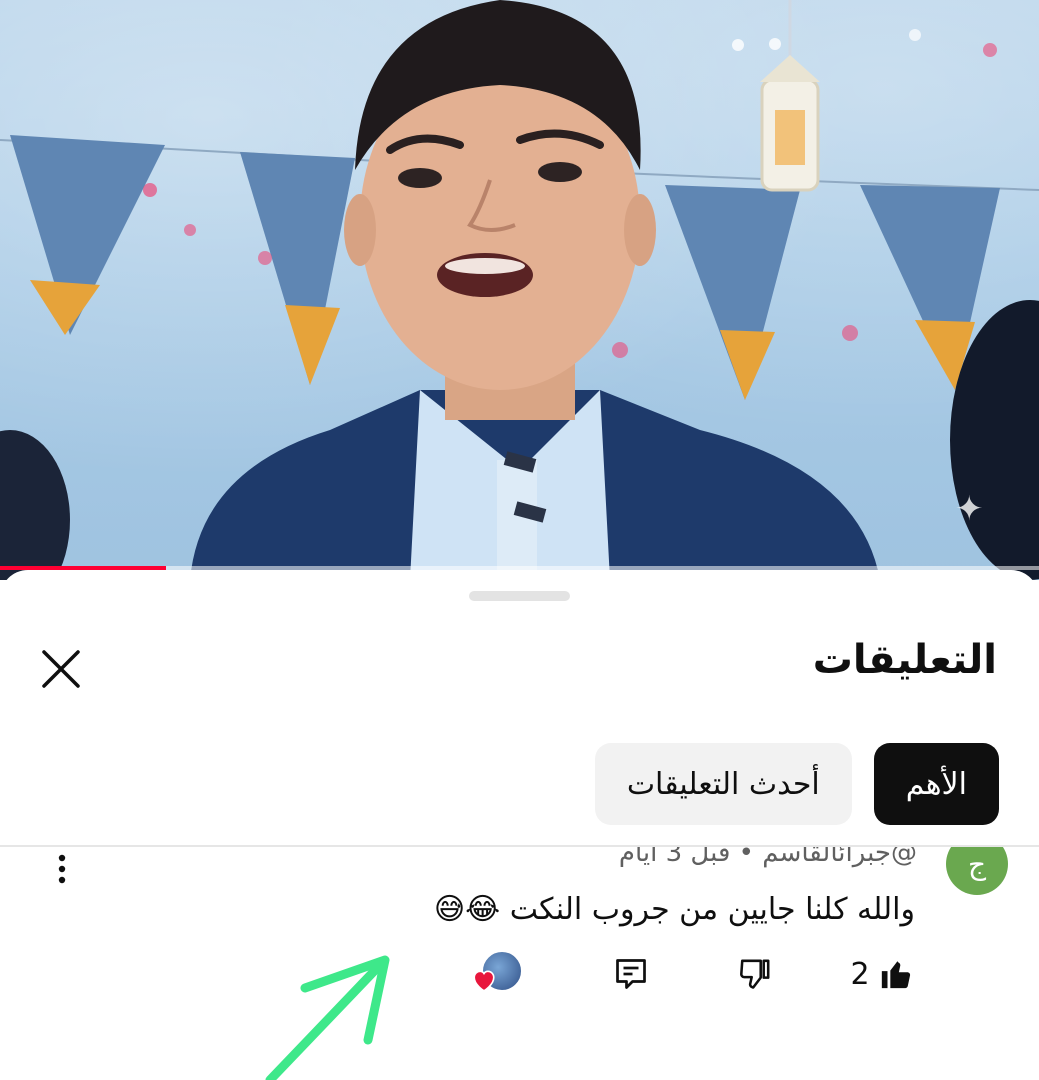  I want to click on comment-actions: 2, so click(519, 982).